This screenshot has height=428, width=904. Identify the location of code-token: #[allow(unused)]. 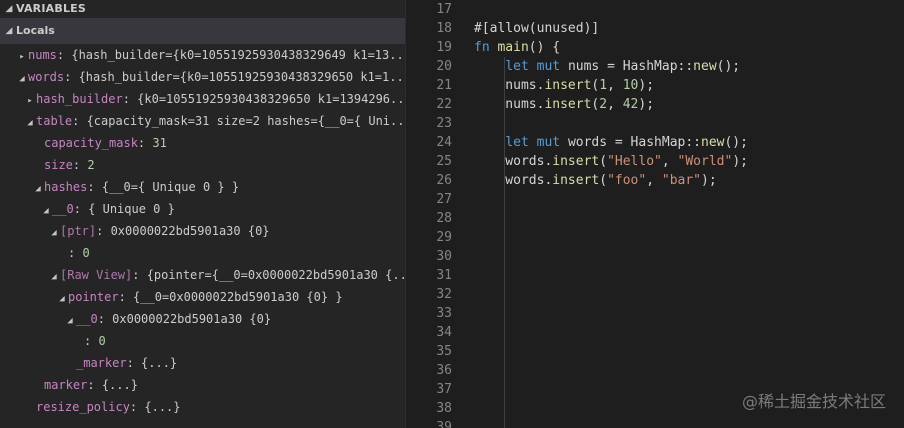
(537, 28).